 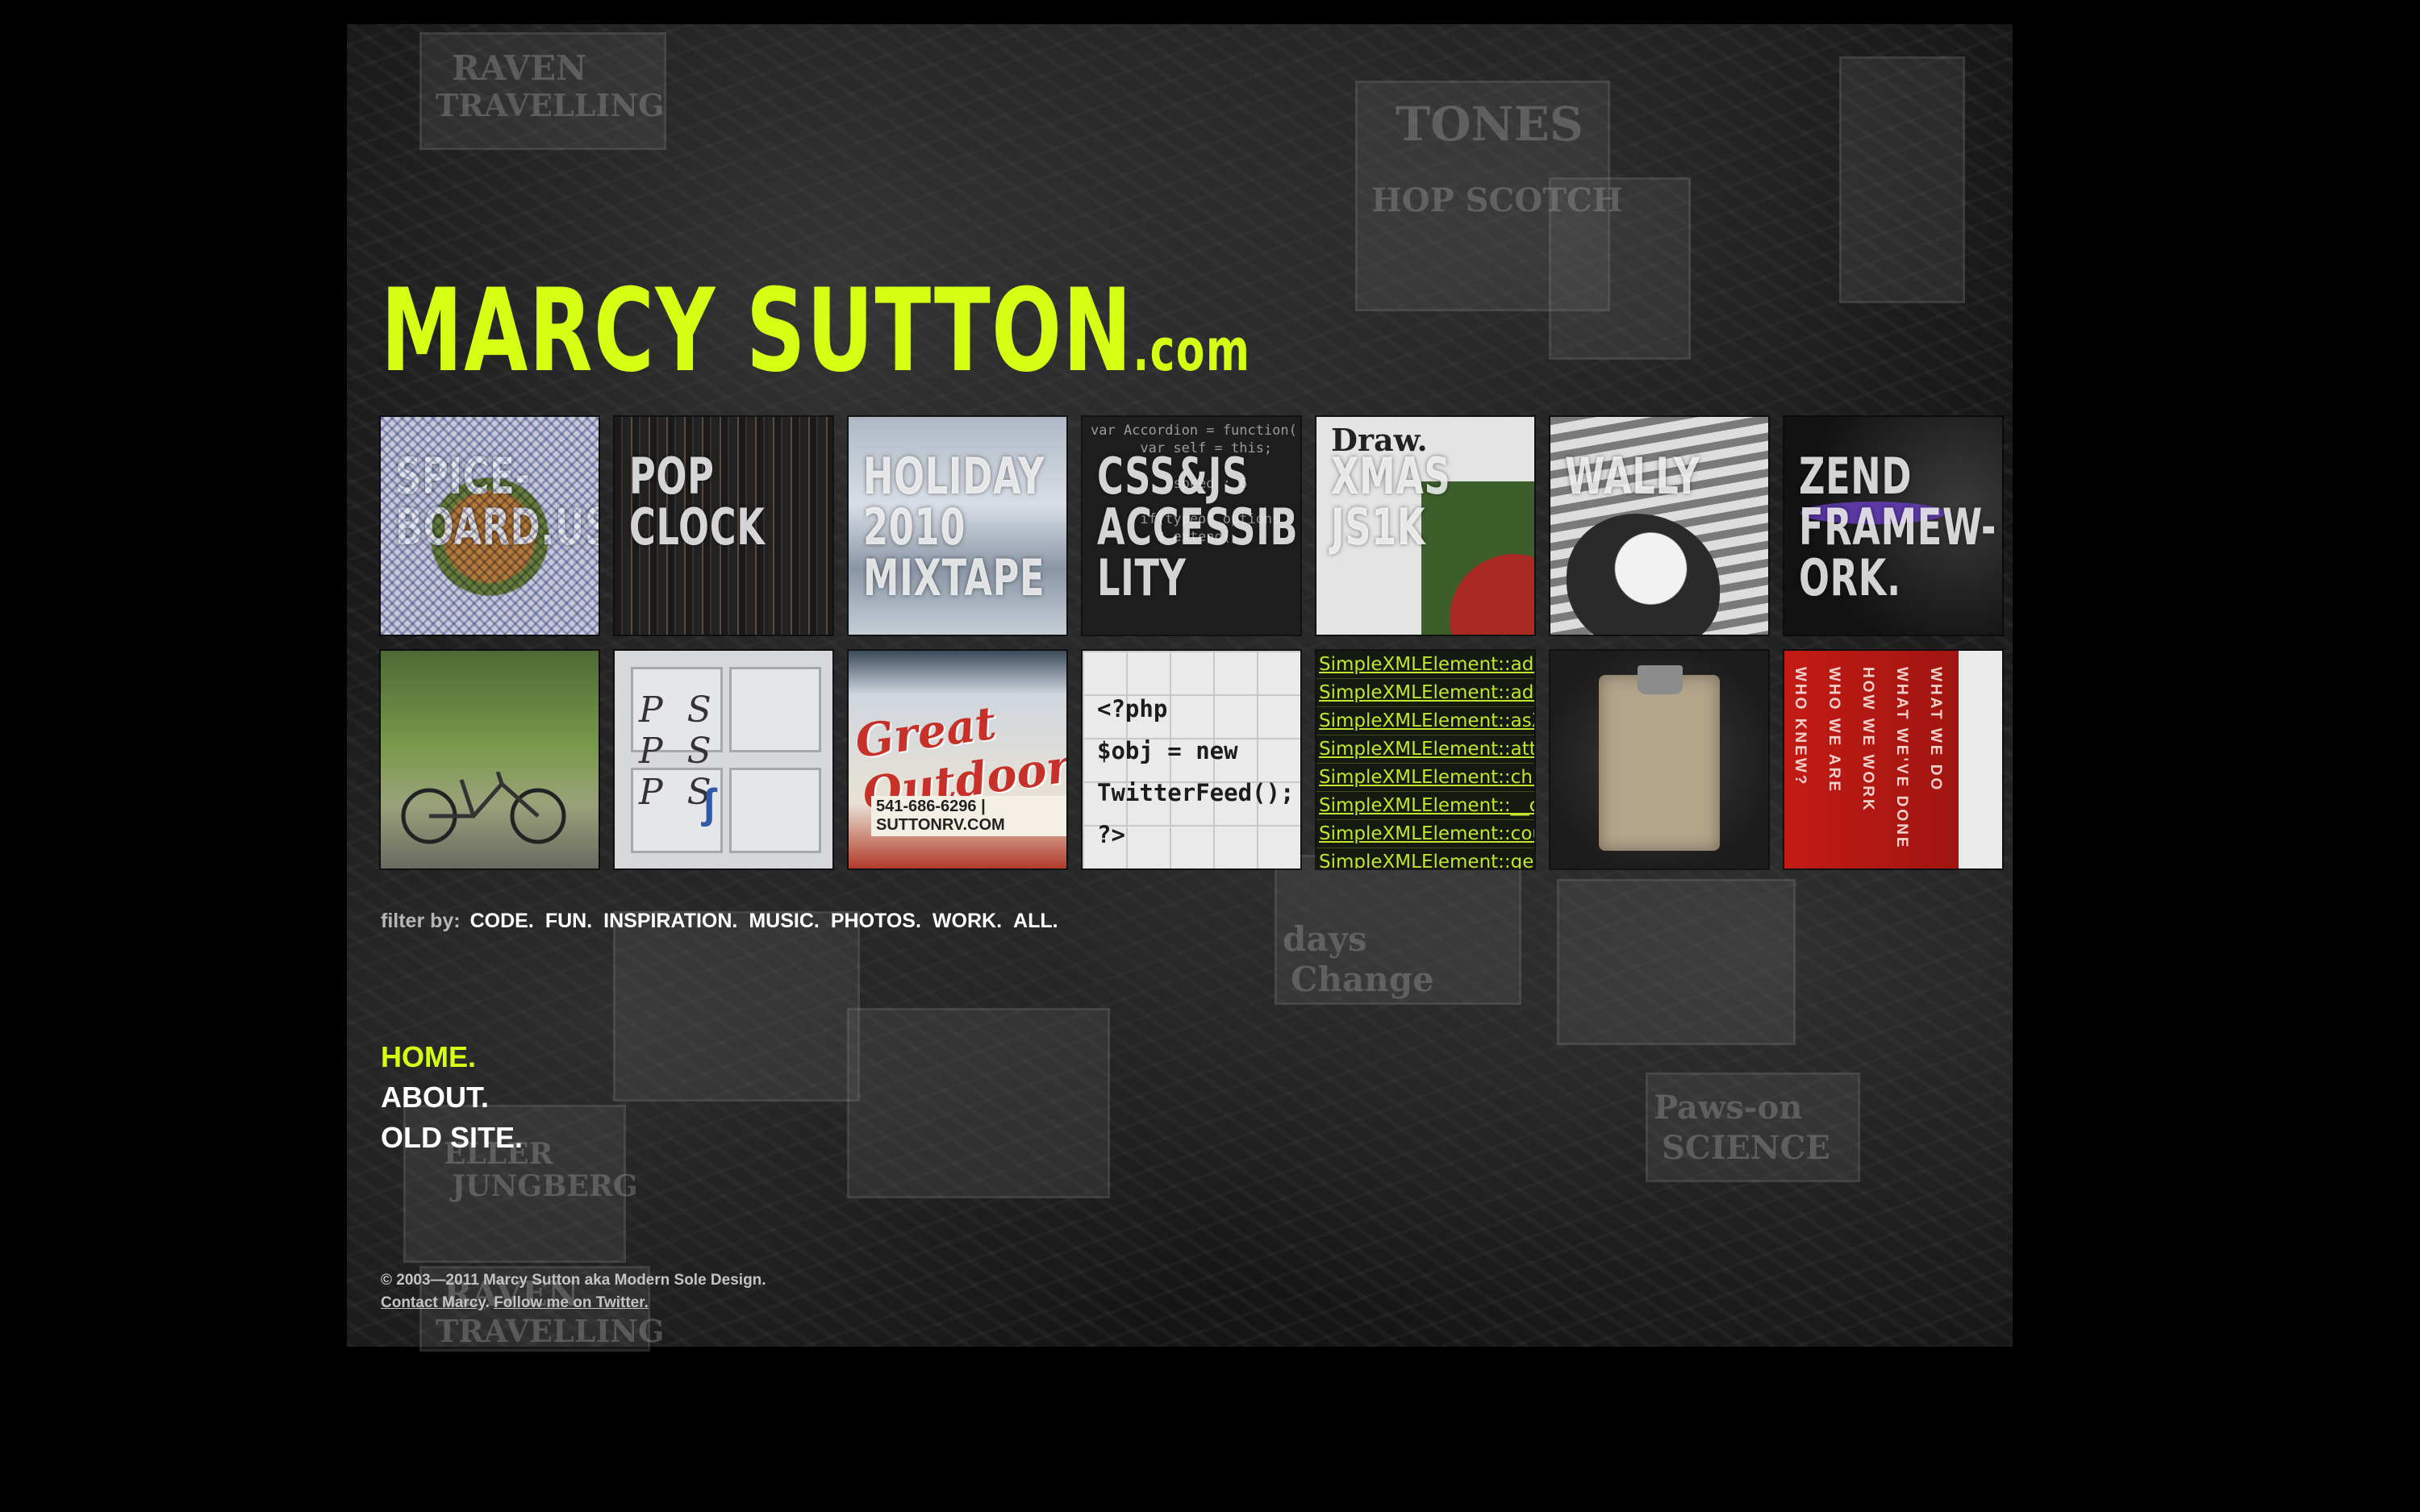 What do you see at coordinates (1192, 350) in the screenshot?
I see `logo-domain: .com` at bounding box center [1192, 350].